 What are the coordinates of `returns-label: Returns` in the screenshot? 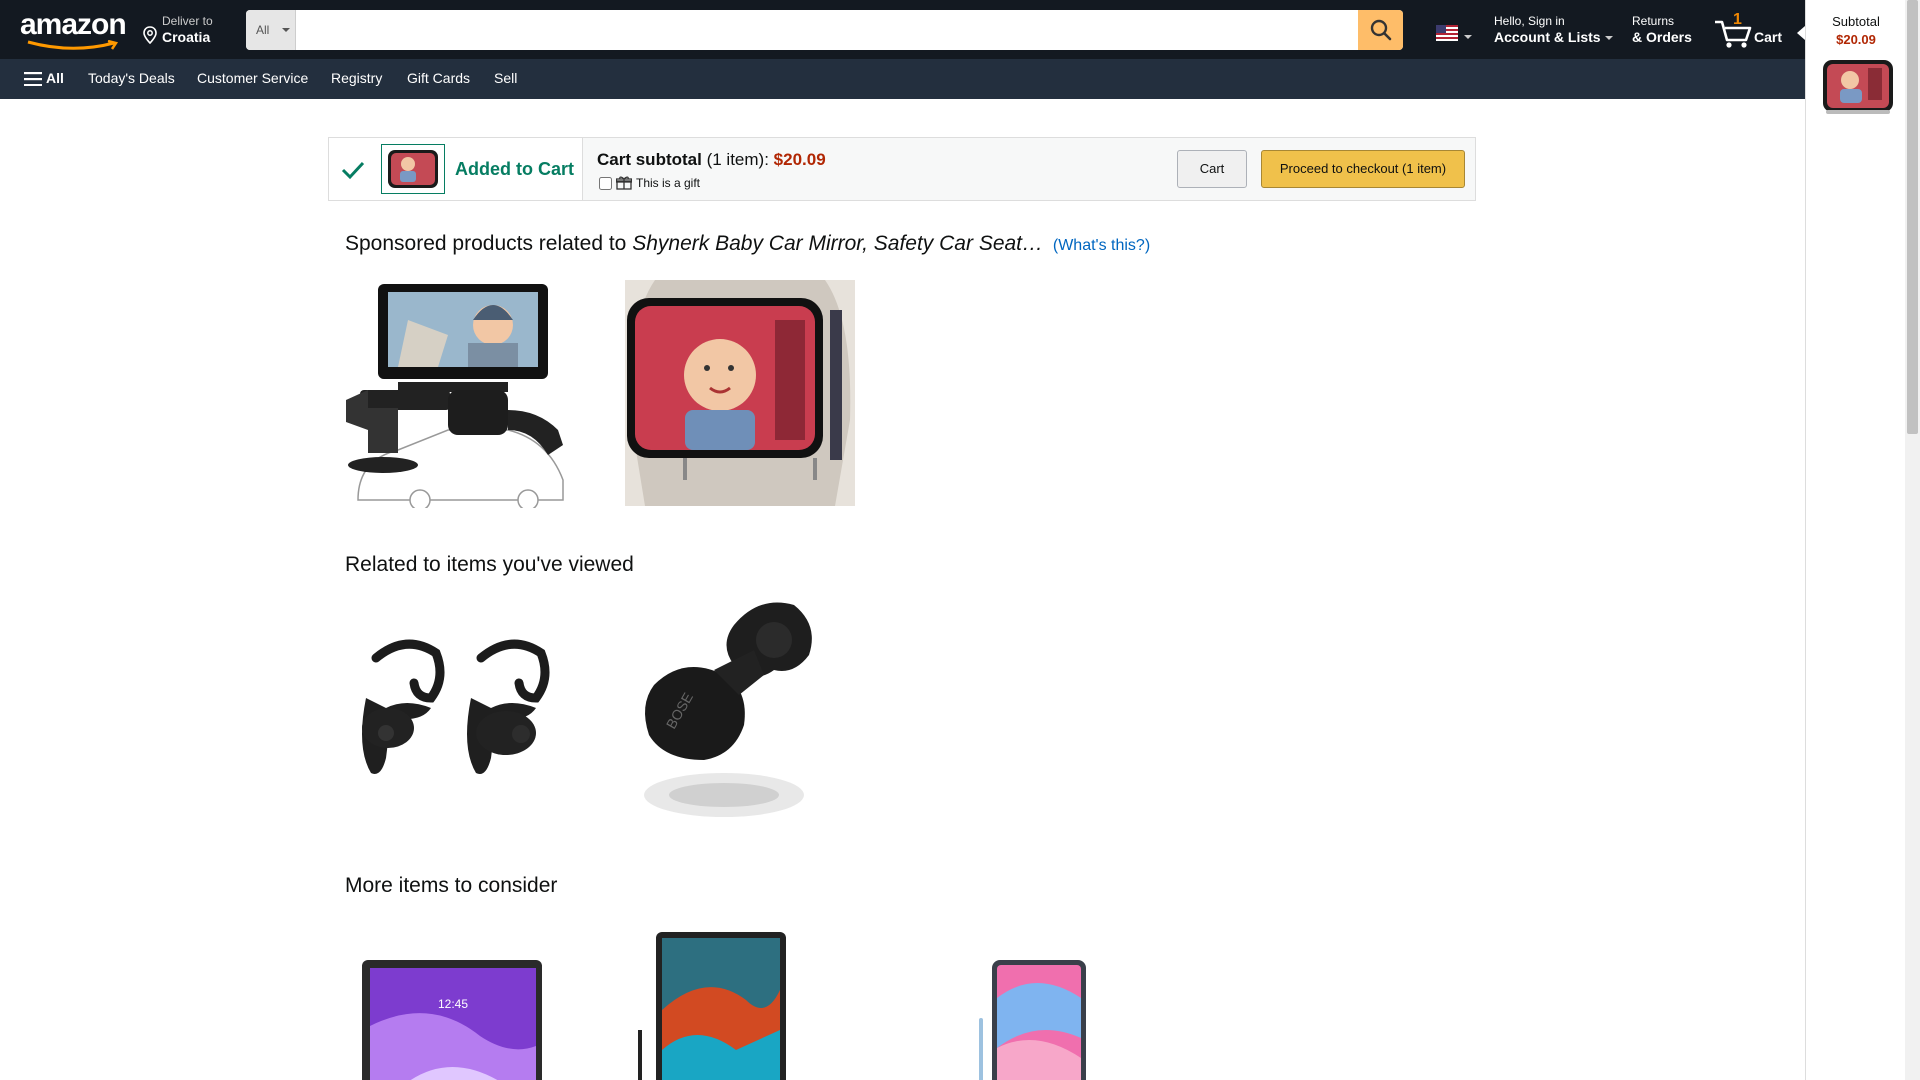 It's located at (1653, 21).